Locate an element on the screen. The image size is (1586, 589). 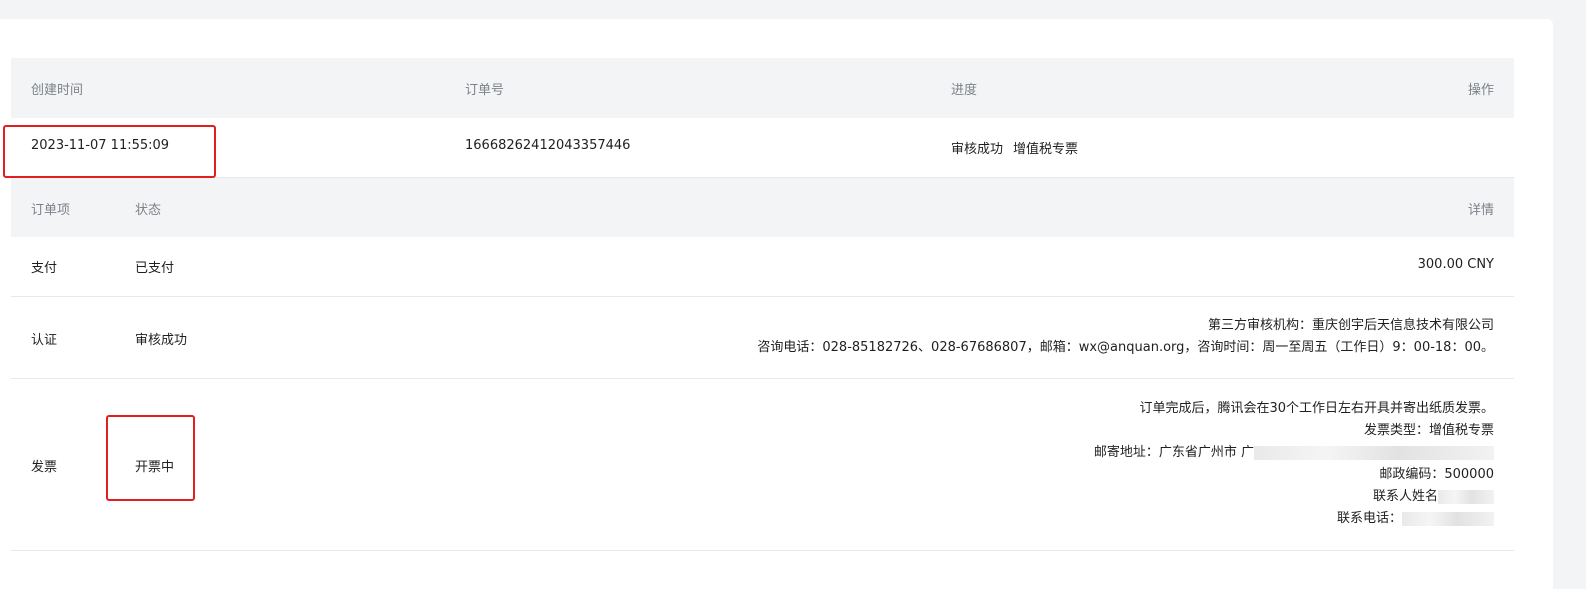
order-status-text: 审核成功 is located at coordinates (977, 149).